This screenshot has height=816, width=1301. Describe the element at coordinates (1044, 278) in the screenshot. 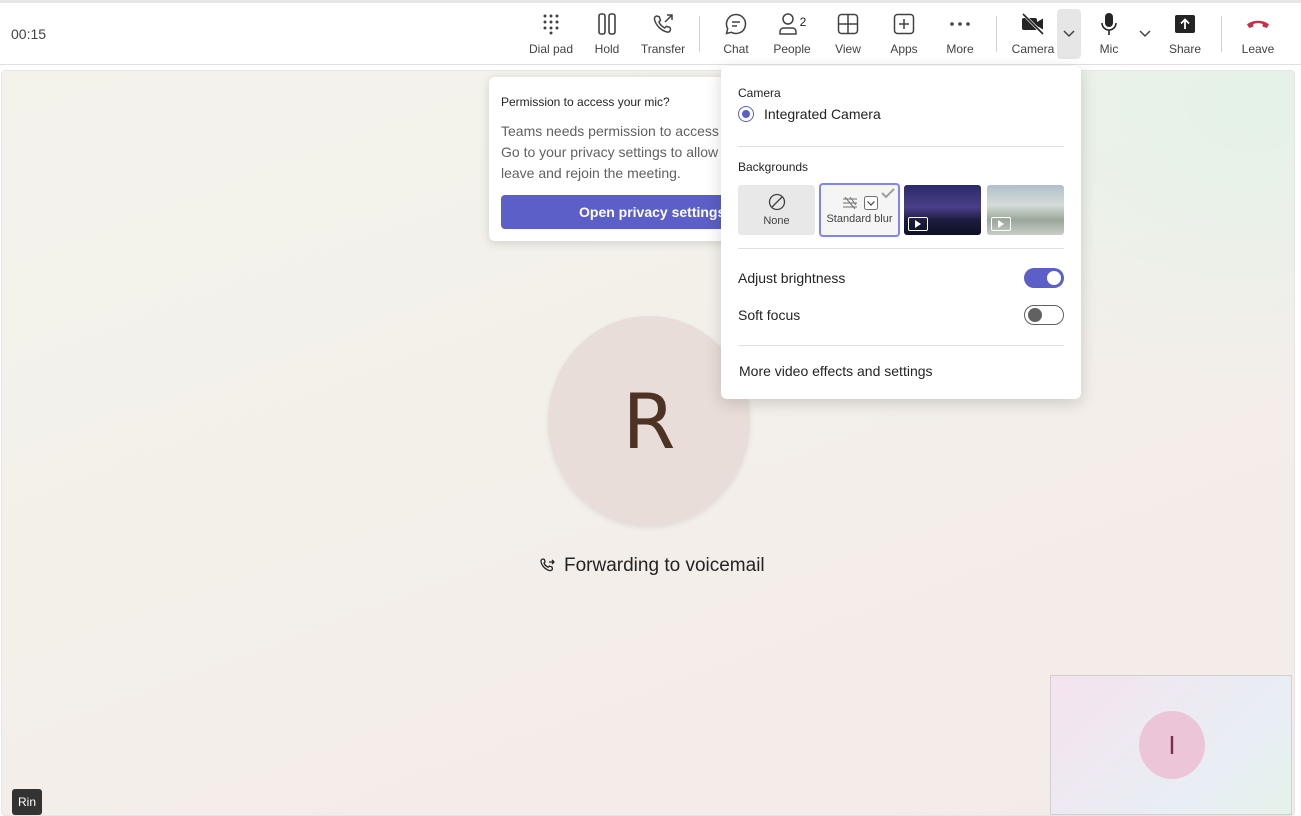

I see `adjust-brightness-toggle` at that location.